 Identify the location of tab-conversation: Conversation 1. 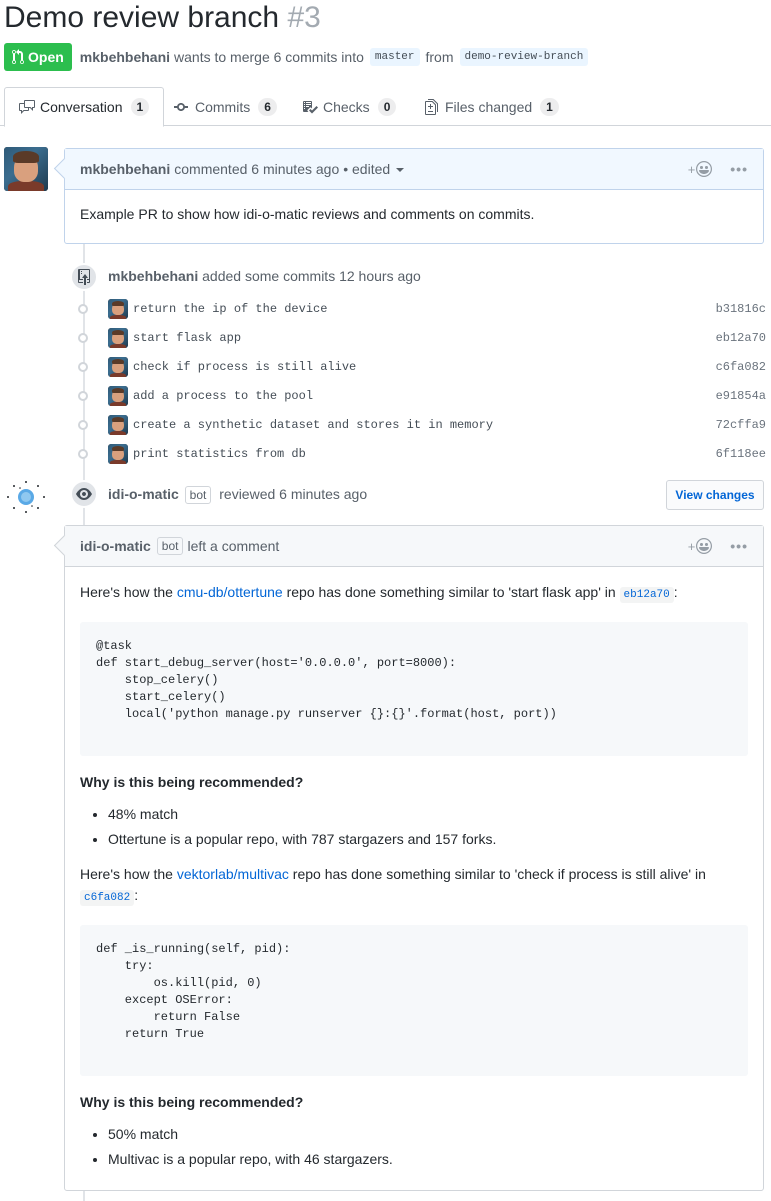
(84, 107).